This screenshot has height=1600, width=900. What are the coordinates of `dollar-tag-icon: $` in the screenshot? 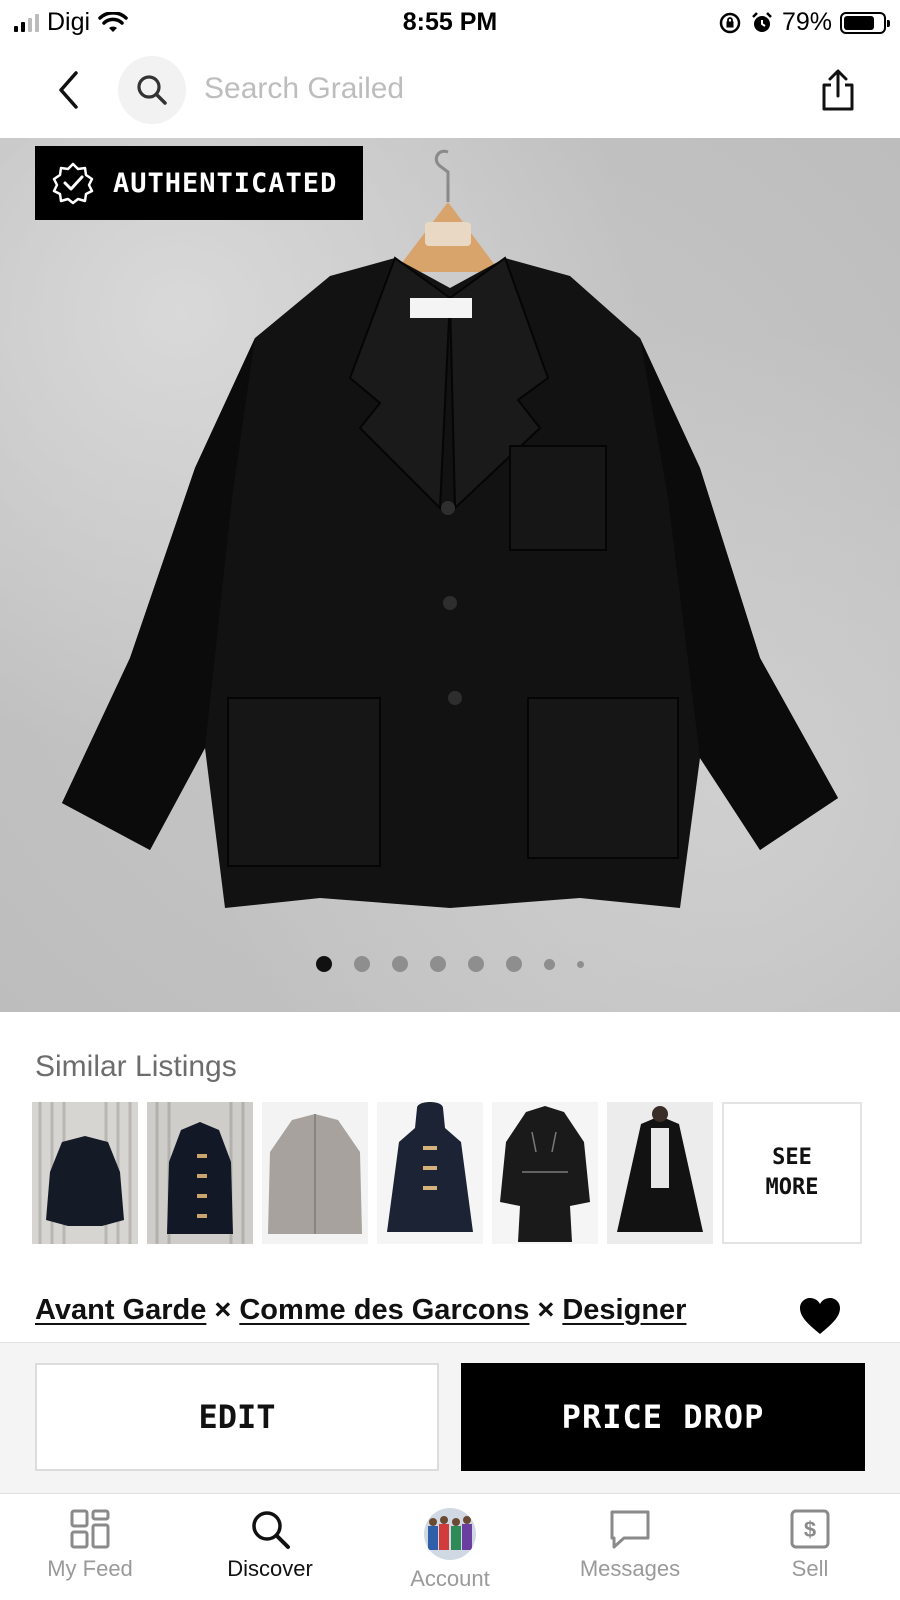 It's located at (810, 1529).